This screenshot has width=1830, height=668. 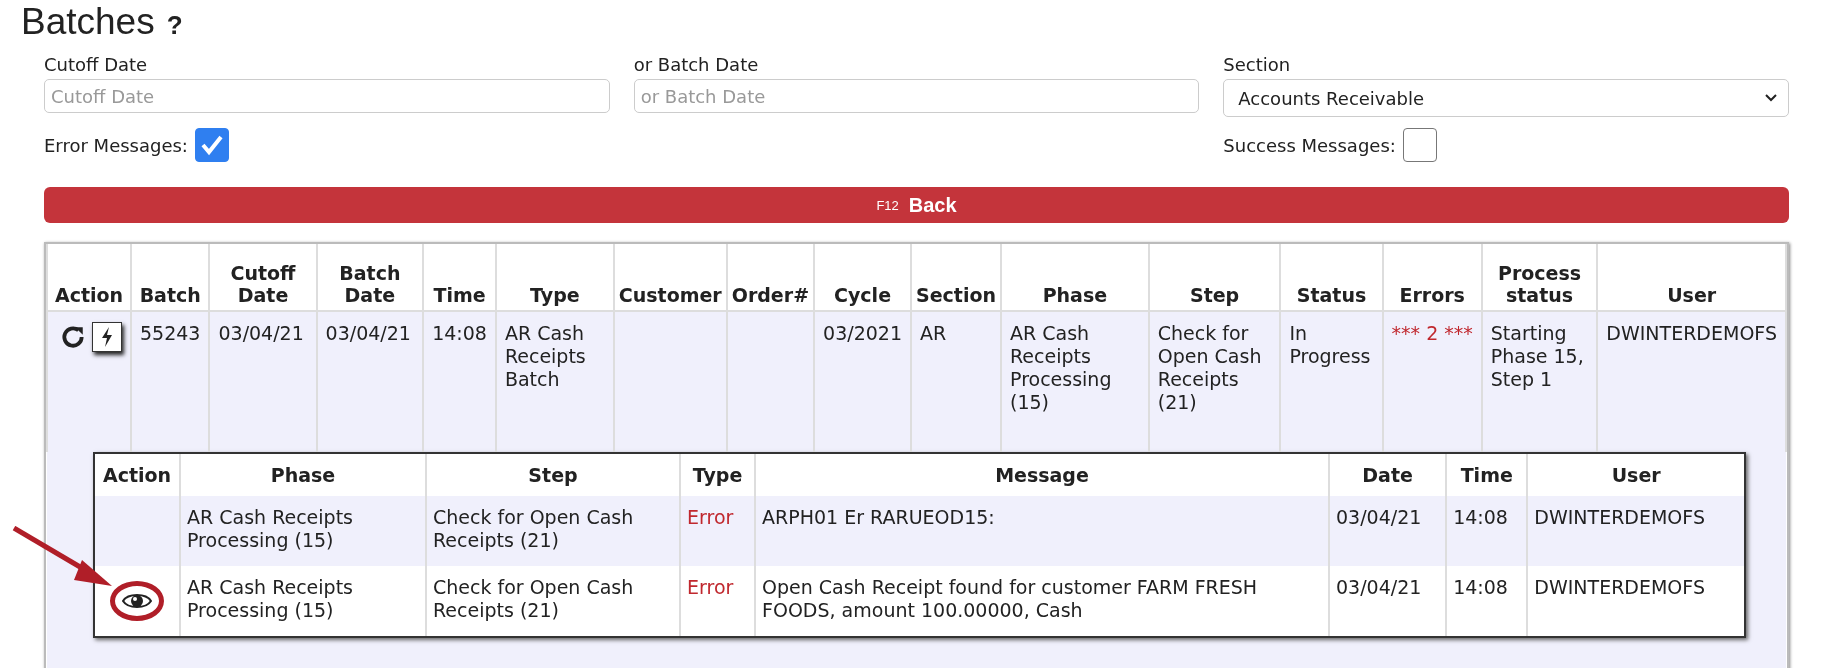 What do you see at coordinates (174, 25) in the screenshot?
I see `help-icon: ?` at bounding box center [174, 25].